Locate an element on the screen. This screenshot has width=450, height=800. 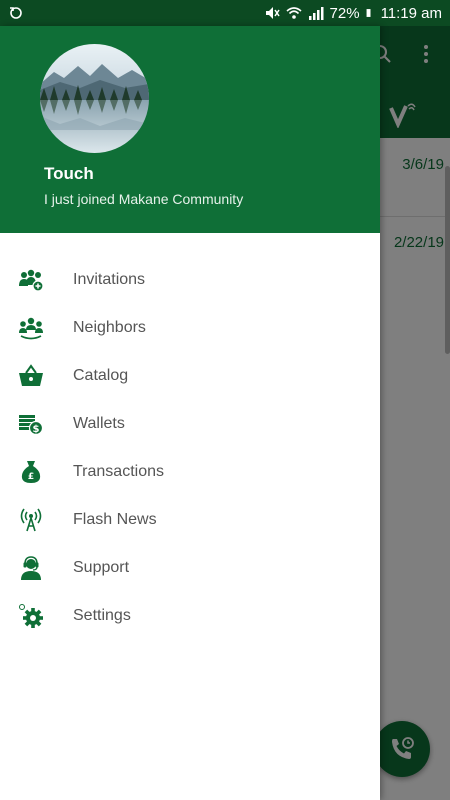
wallet-icon: $ is located at coordinates (31, 424).